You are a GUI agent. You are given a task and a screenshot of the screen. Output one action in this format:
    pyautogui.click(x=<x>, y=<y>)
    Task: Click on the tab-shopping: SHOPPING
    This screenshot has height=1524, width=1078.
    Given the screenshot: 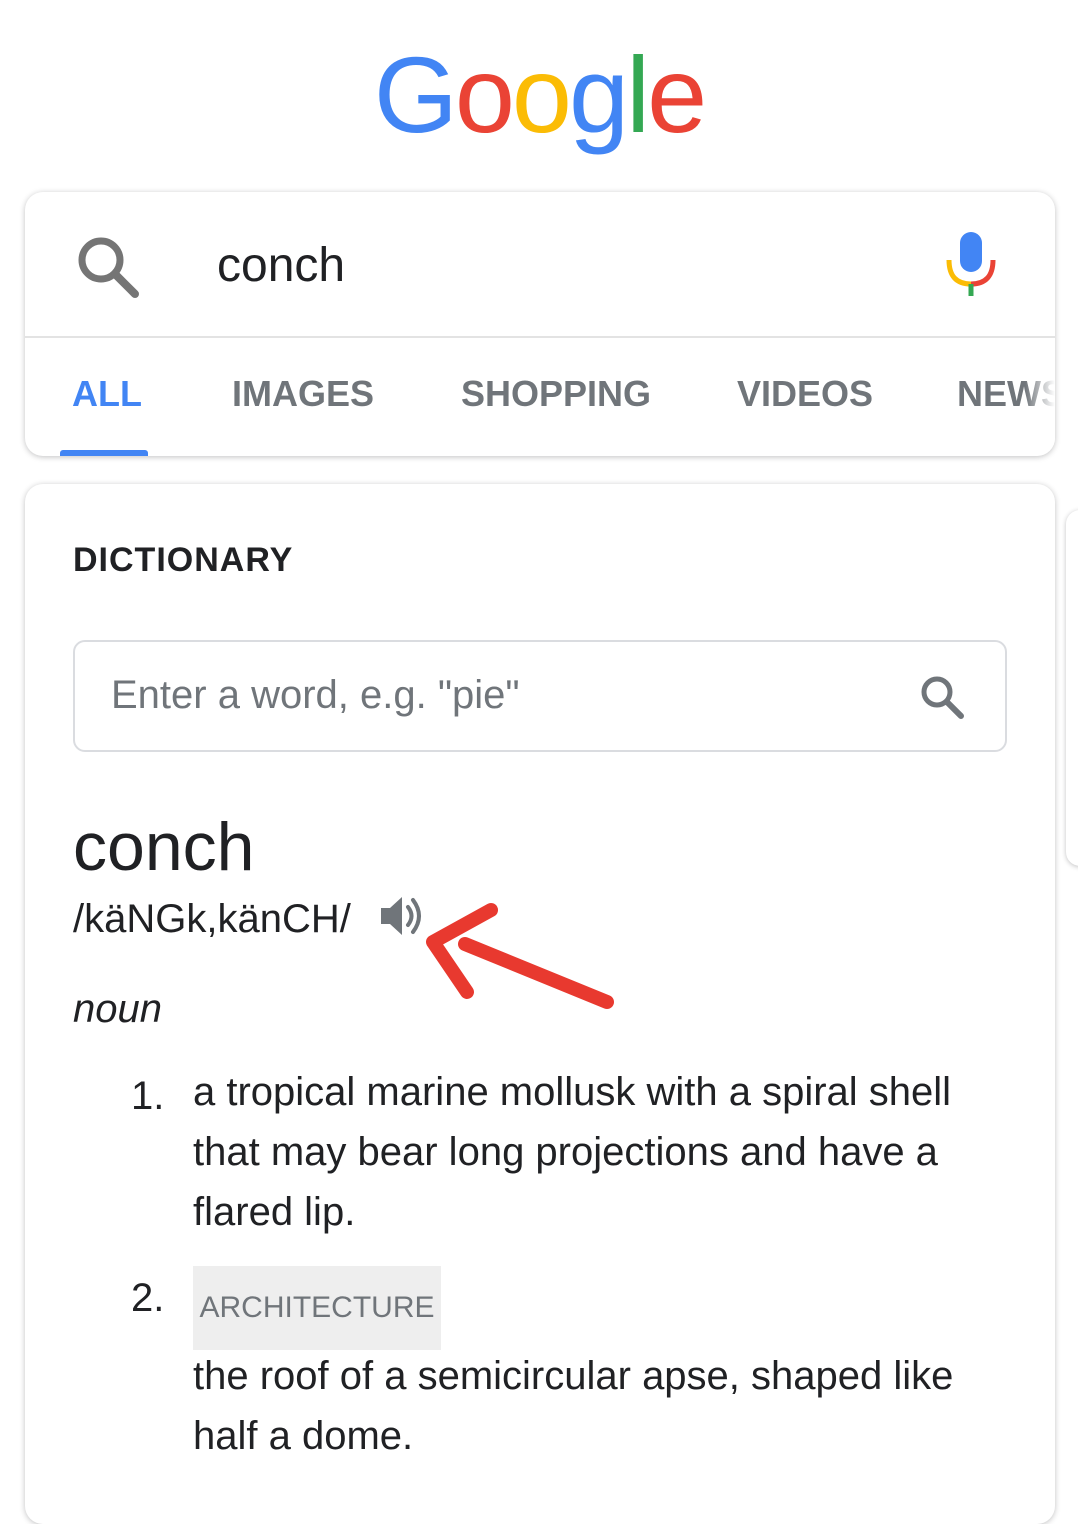 What is the action you would take?
    pyautogui.click(x=556, y=394)
    